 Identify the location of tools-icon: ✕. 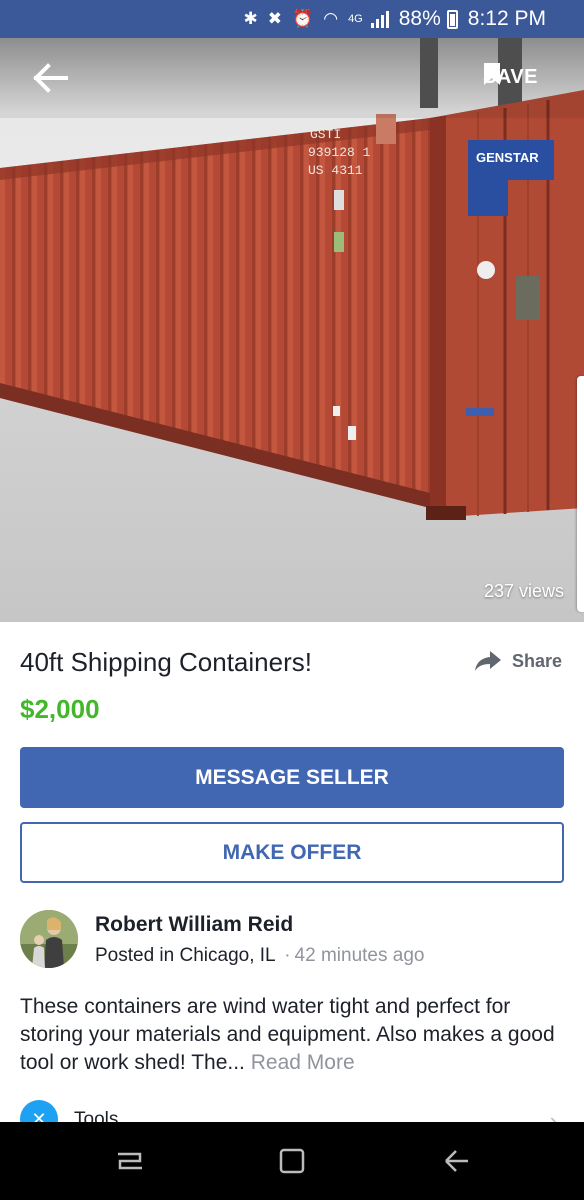
(39, 1111).